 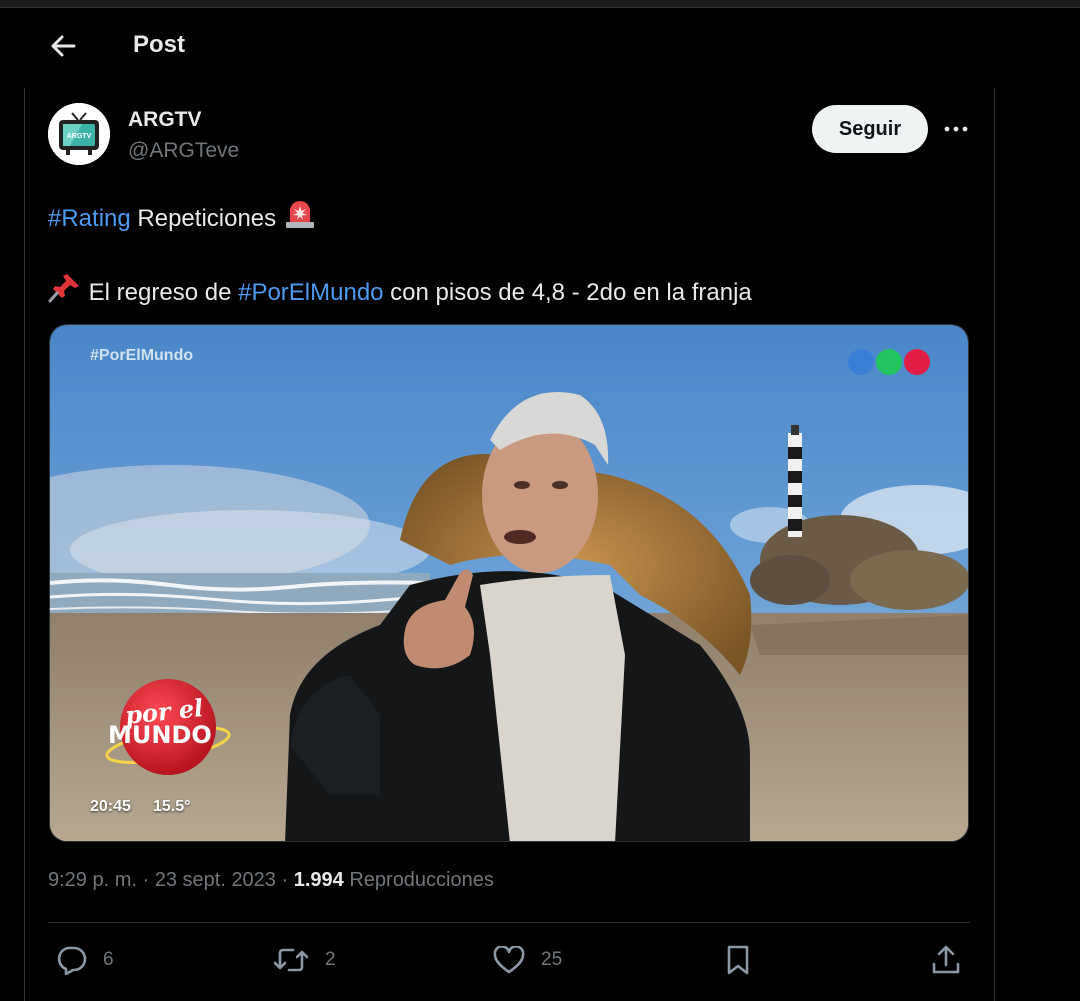 I want to click on author-display-name: ARGTV, so click(x=165, y=120).